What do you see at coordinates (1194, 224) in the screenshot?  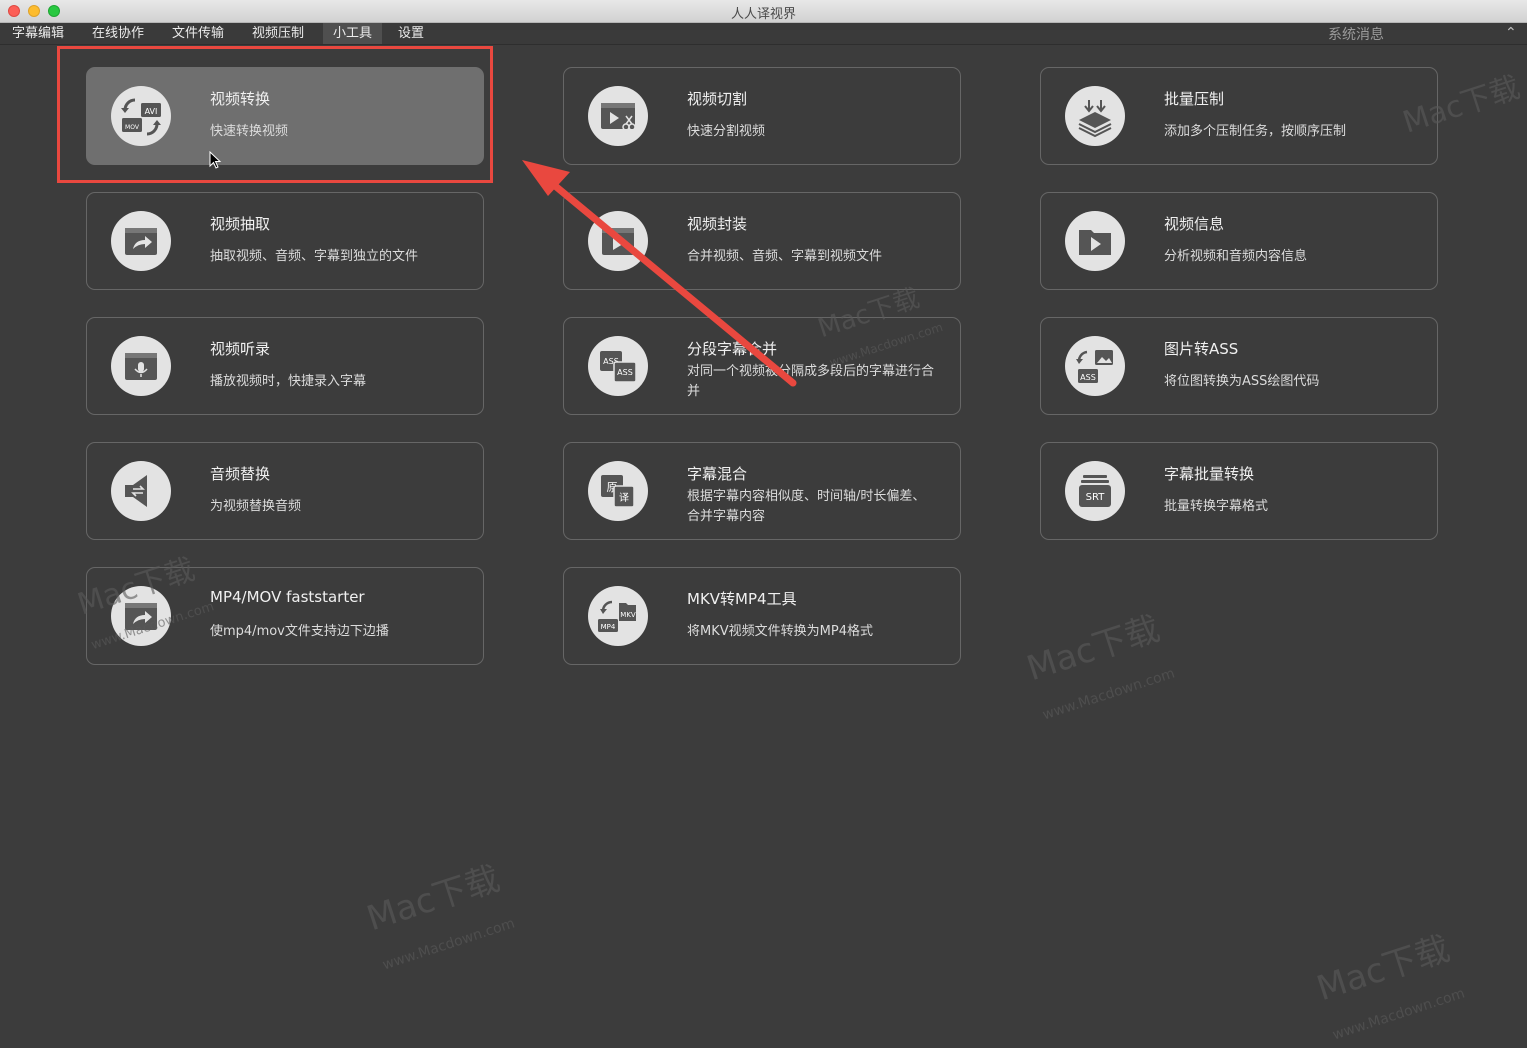 I see `tool-title: 视频信息` at bounding box center [1194, 224].